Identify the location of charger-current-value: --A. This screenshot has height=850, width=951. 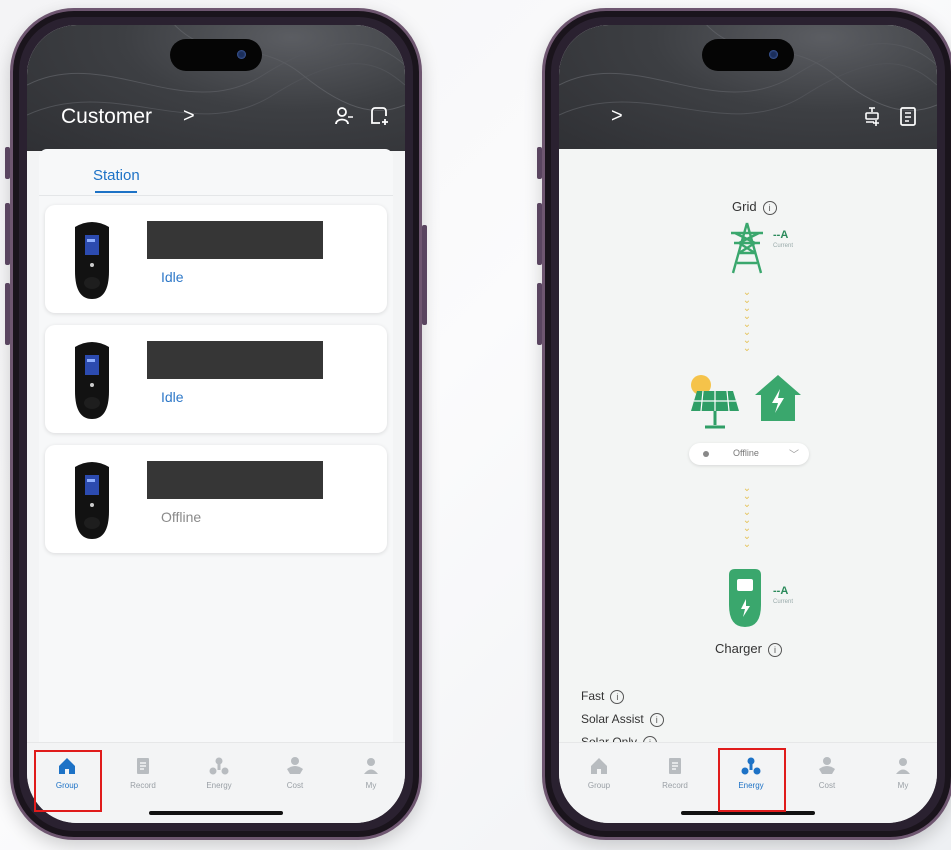
(781, 591).